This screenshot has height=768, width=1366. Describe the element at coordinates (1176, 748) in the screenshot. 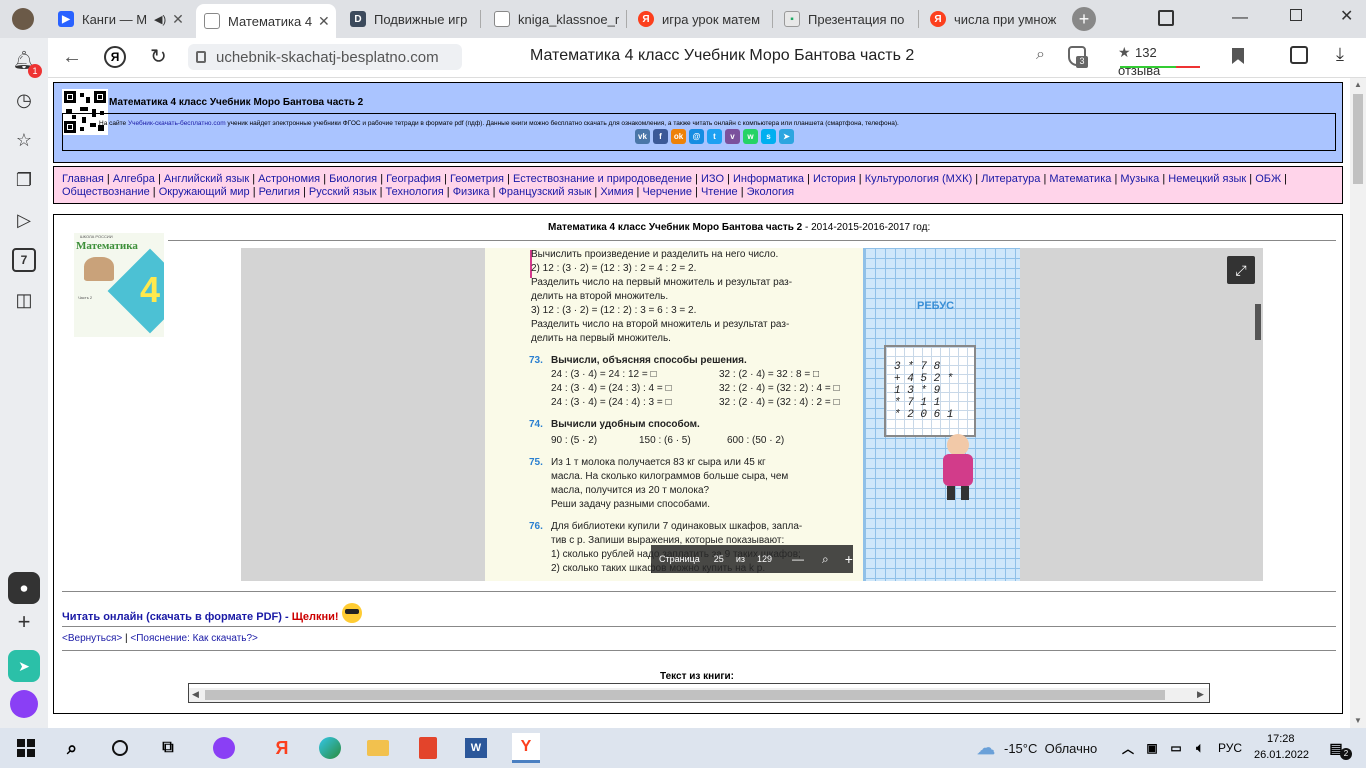

I see `network-icon: ▭` at that location.